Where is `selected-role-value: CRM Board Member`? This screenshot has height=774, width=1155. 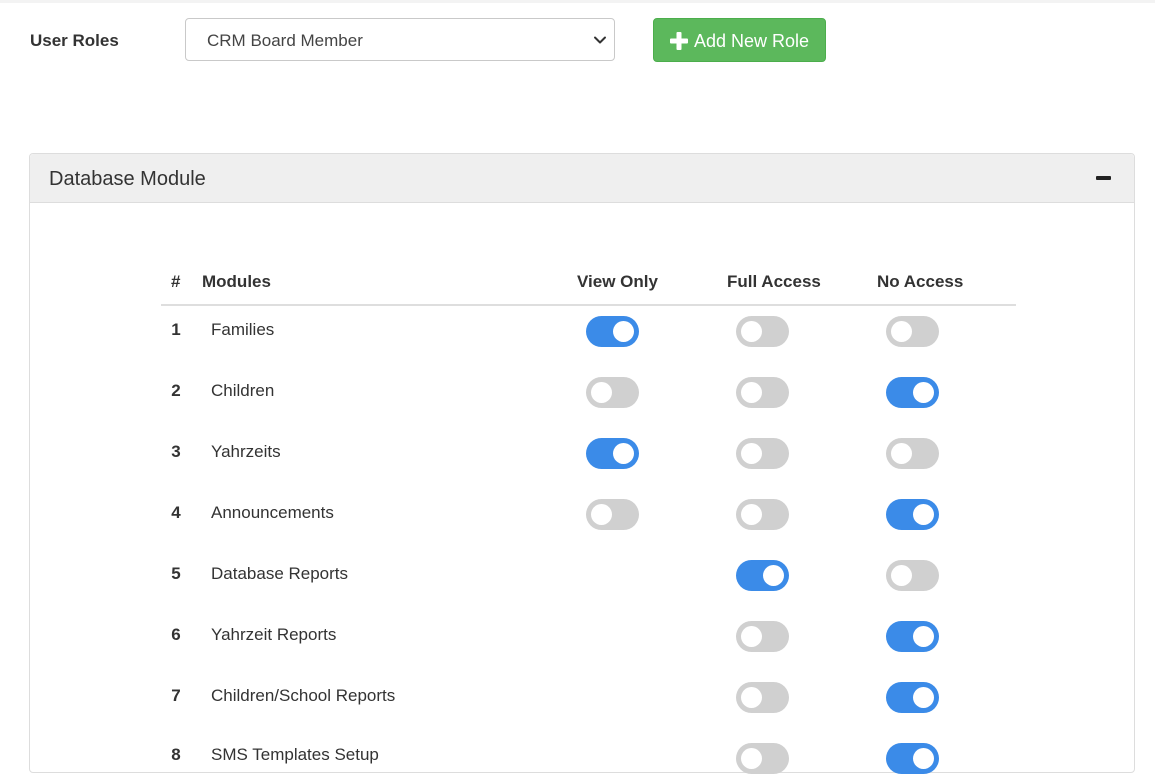 selected-role-value: CRM Board Member is located at coordinates (285, 40).